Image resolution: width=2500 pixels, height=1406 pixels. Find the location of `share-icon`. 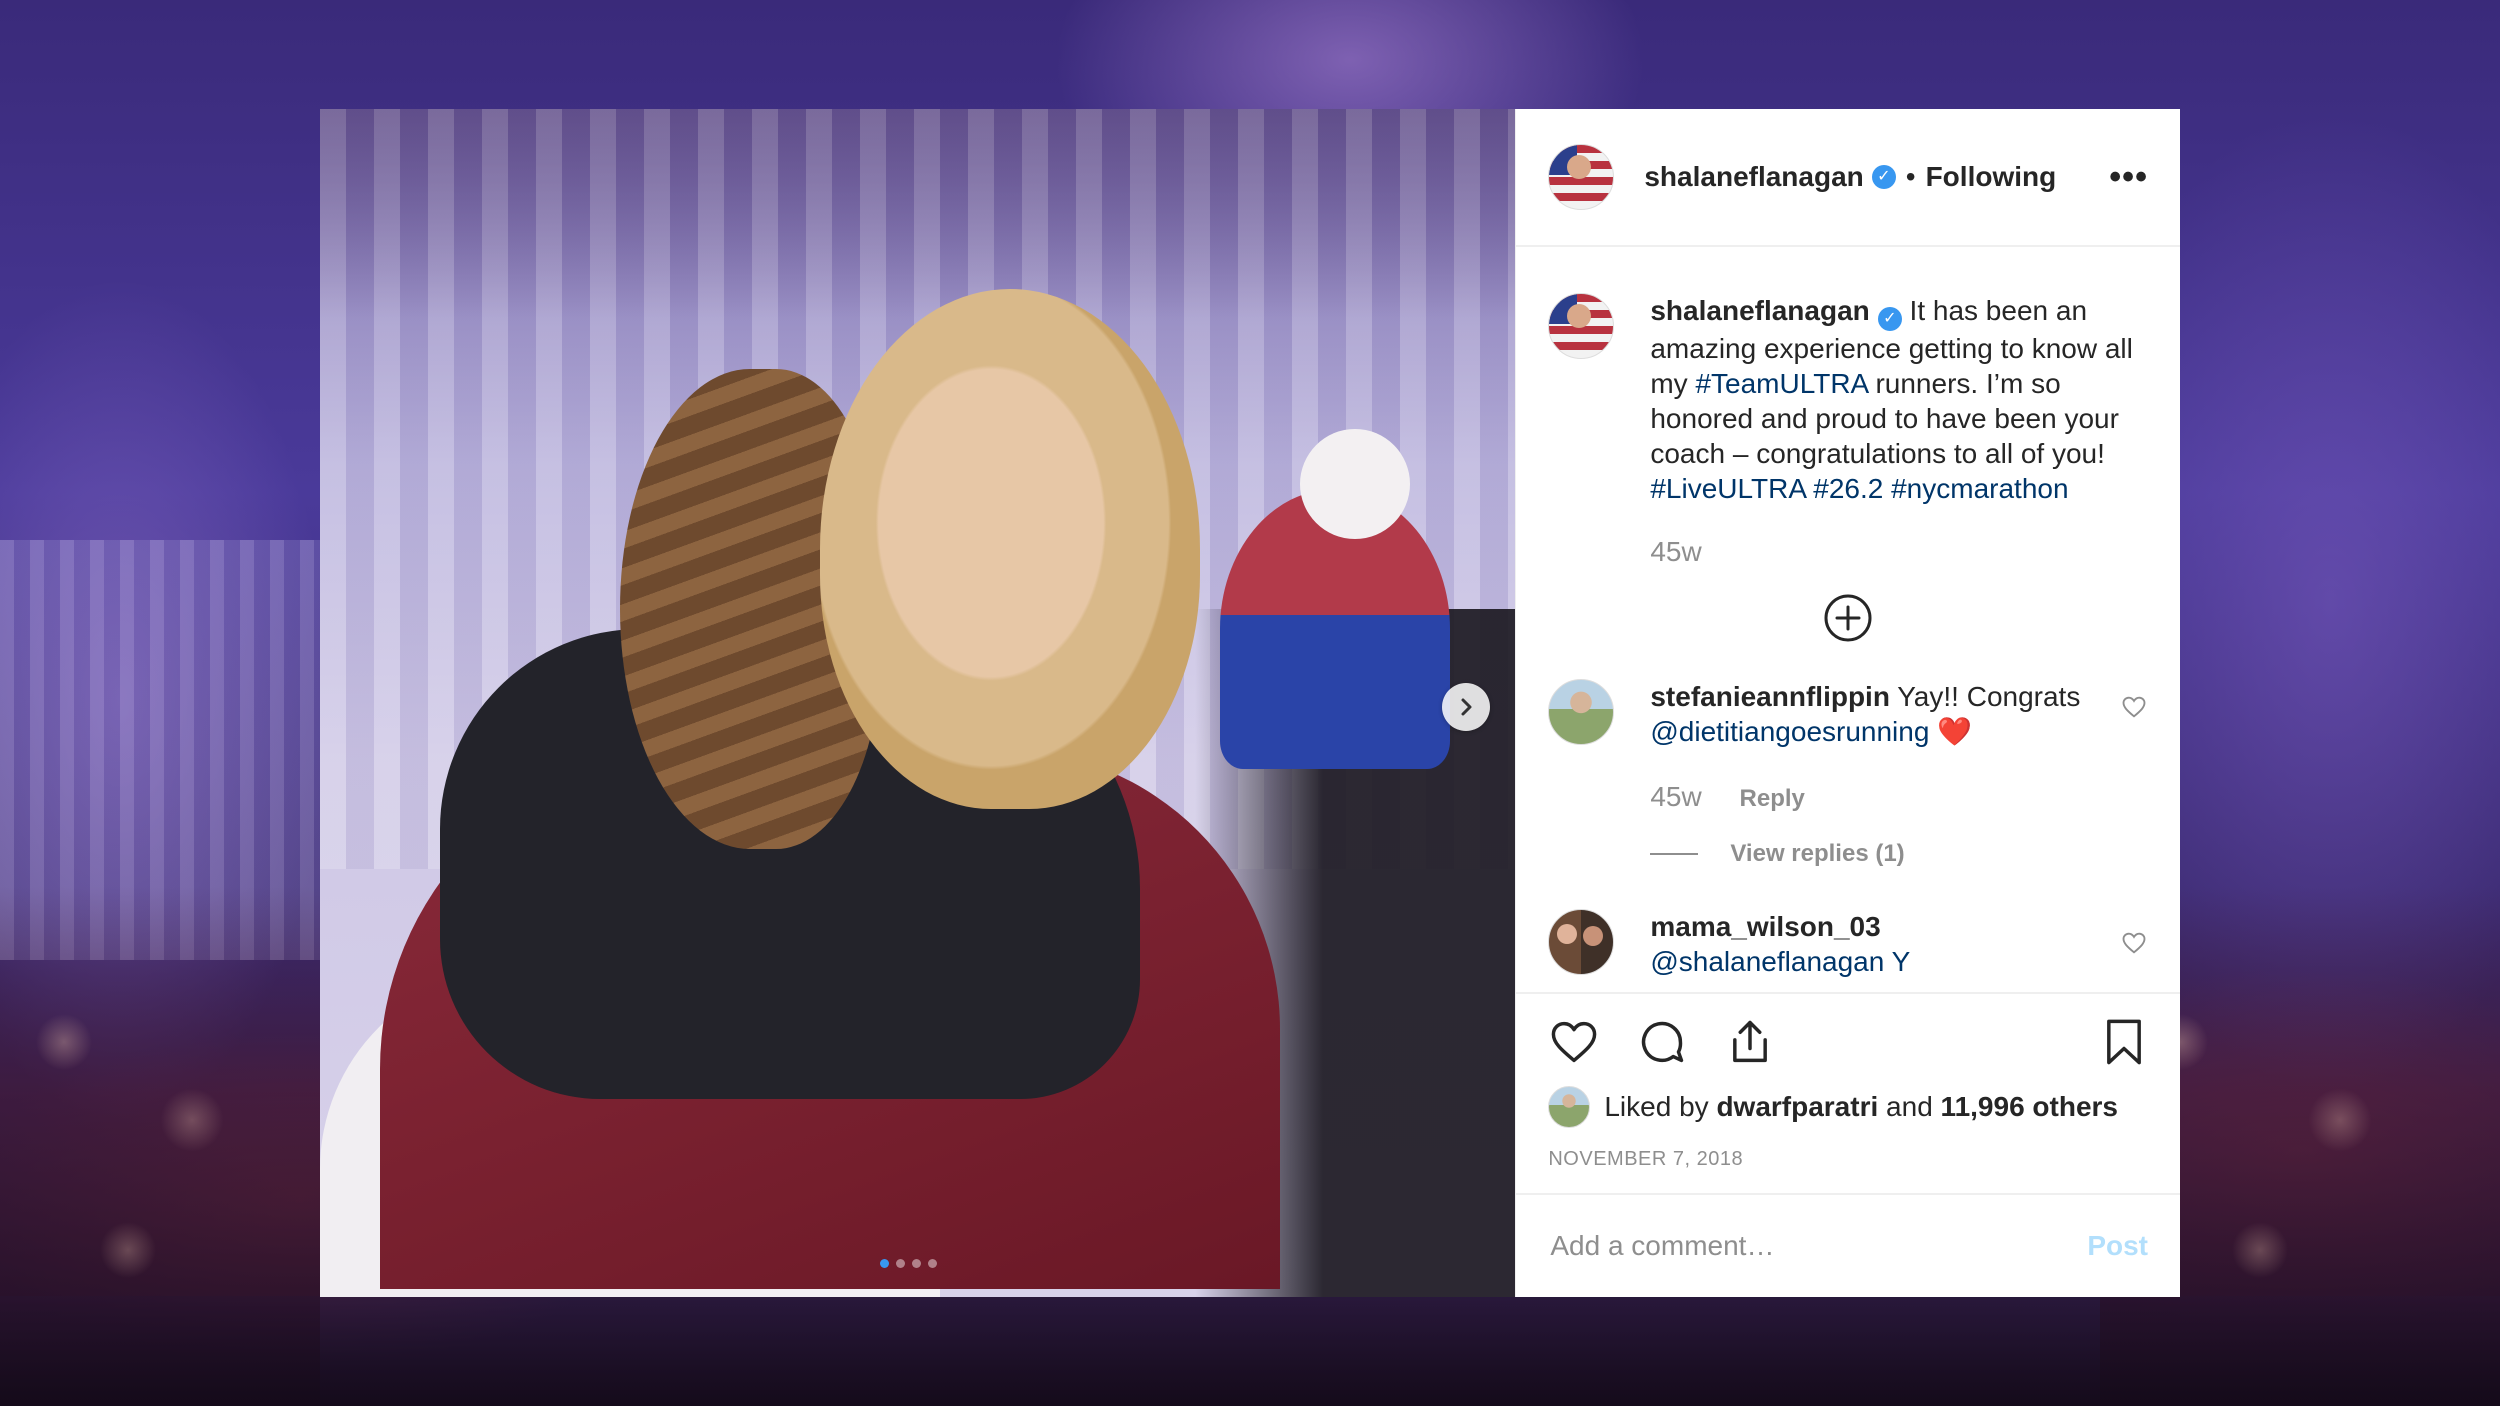

share-icon is located at coordinates (1750, 1042).